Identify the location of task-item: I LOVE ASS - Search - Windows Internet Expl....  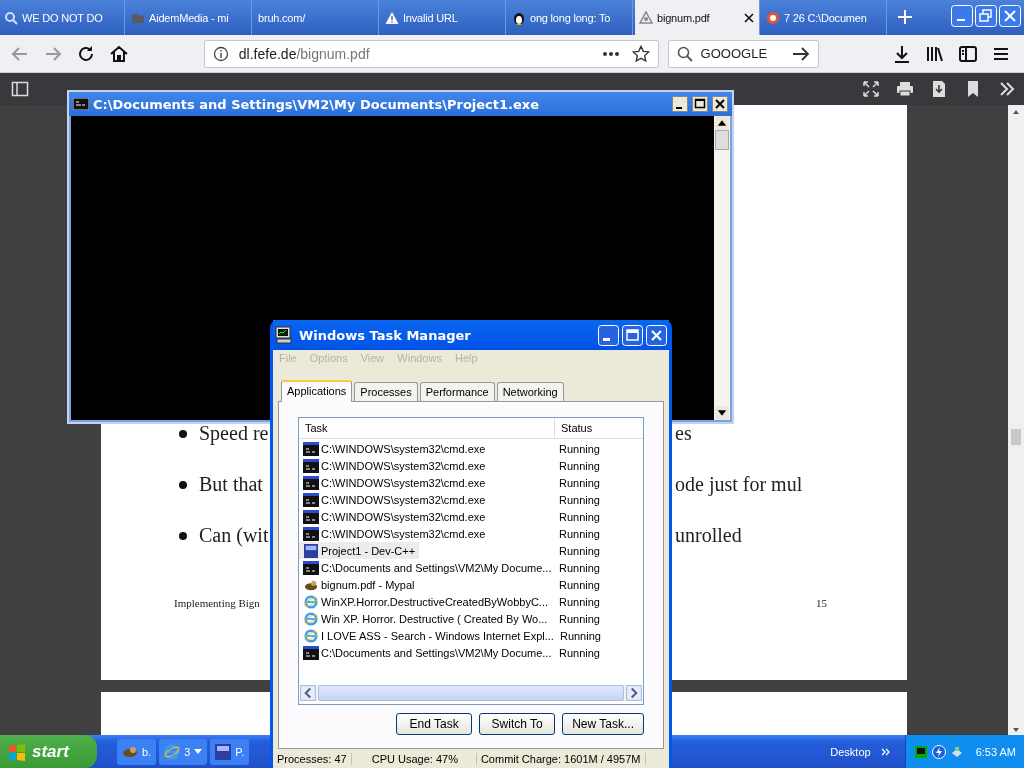
(426, 635).